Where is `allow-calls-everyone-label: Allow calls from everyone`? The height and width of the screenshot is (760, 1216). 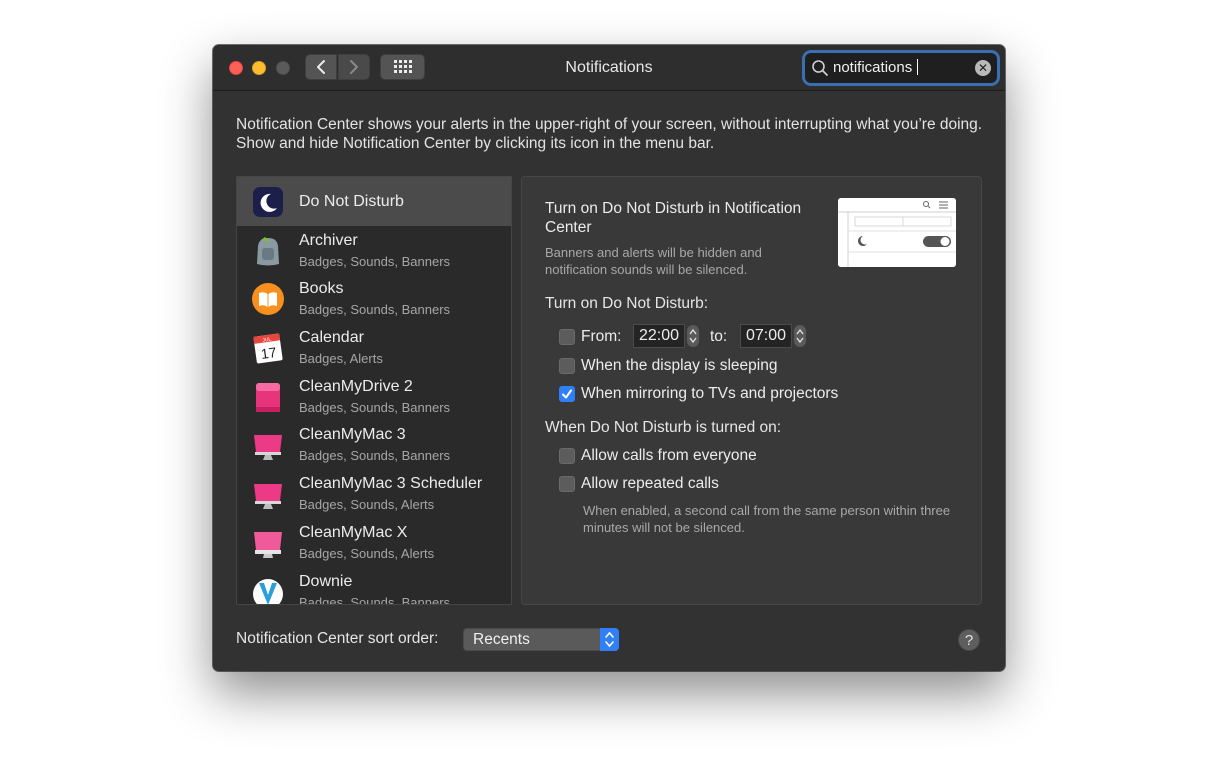
allow-calls-everyone-label: Allow calls from everyone is located at coordinates (669, 455).